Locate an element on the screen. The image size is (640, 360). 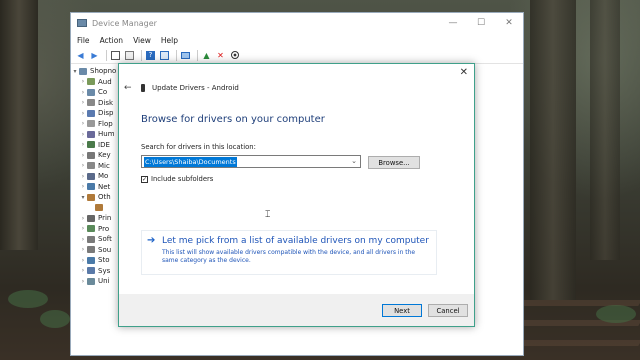
show-hide-tree-icon is located at coordinates (115, 55).